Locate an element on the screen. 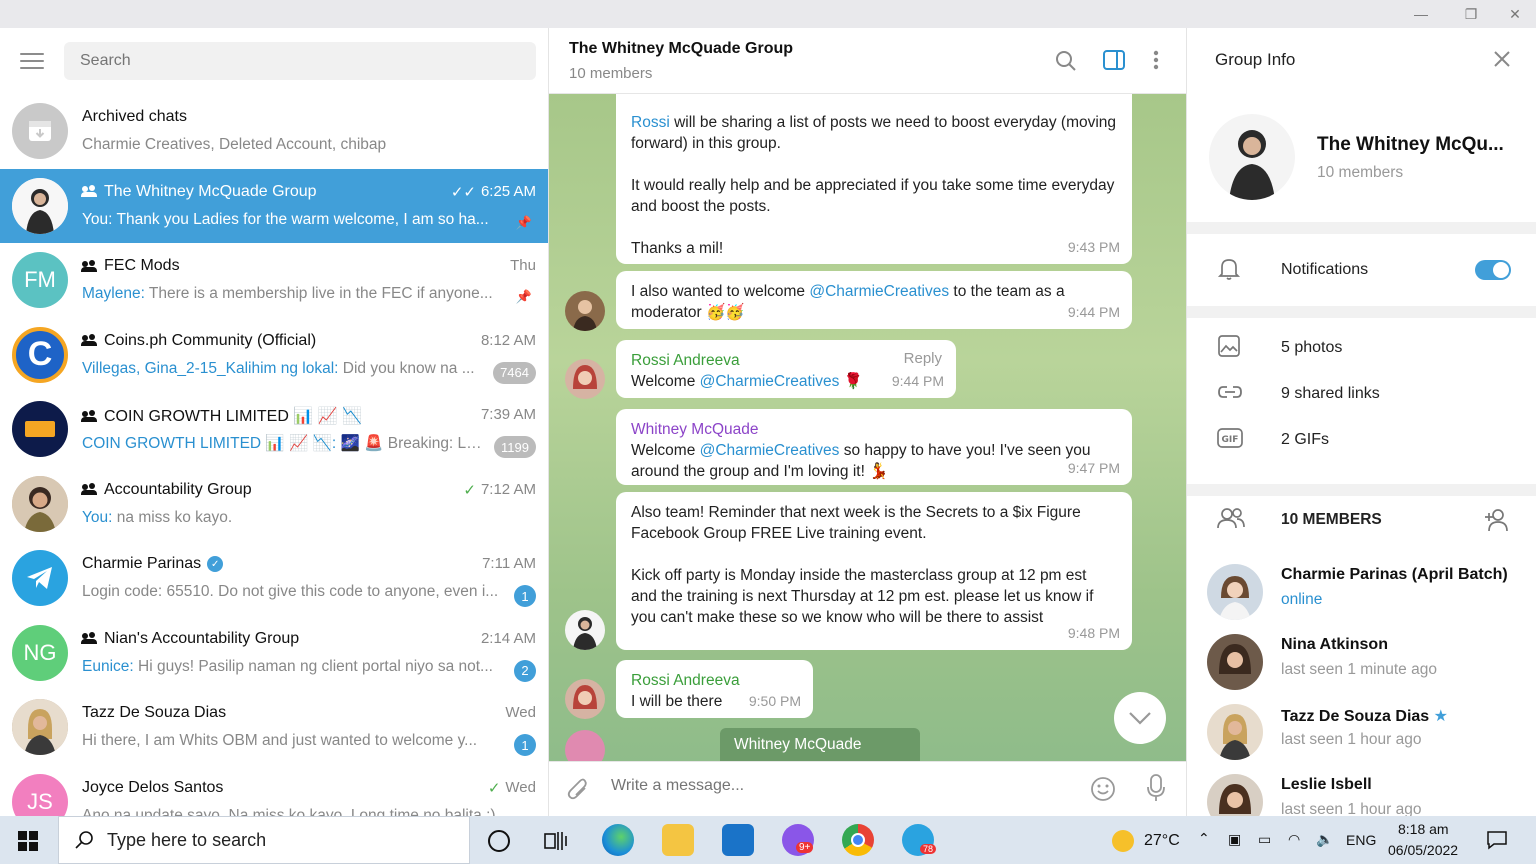  member-item: Nina Atkinson last seen 1 minute ago is located at coordinates (1361, 661).